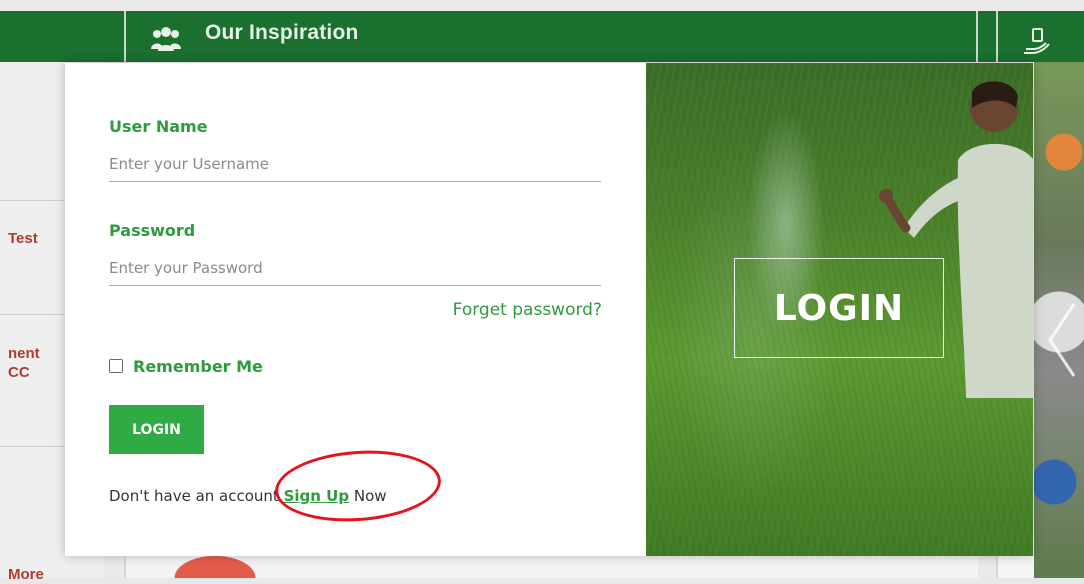 This screenshot has width=1084, height=584. Describe the element at coordinates (355, 268) in the screenshot. I see `password-input` at that location.